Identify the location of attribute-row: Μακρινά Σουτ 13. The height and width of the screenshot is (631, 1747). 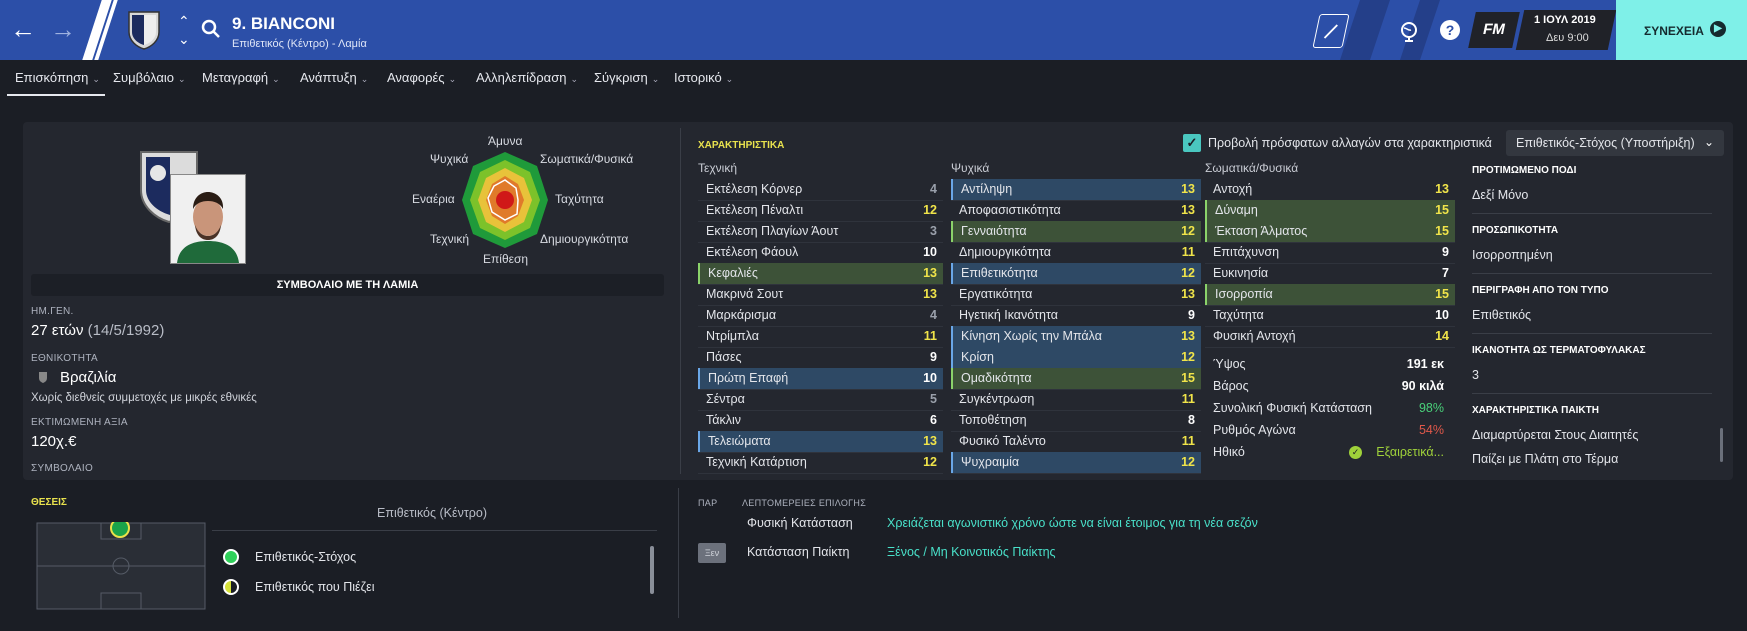
(820, 294).